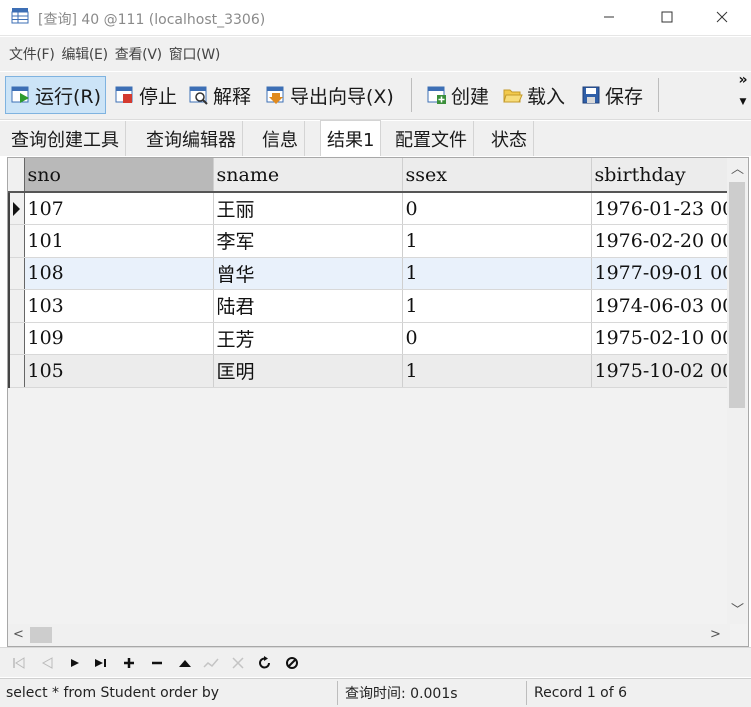 The height and width of the screenshot is (707, 751). What do you see at coordinates (624, 96) in the screenshot?
I see `save-label: 保存` at bounding box center [624, 96].